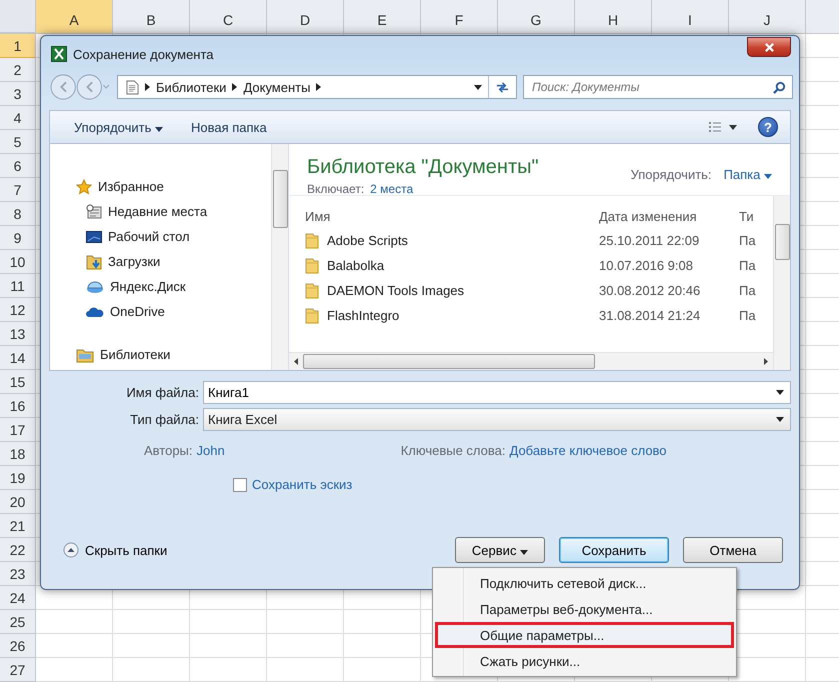 The height and width of the screenshot is (682, 839). What do you see at coordinates (658, 87) in the screenshot?
I see `search-field: Поиск: Документы` at bounding box center [658, 87].